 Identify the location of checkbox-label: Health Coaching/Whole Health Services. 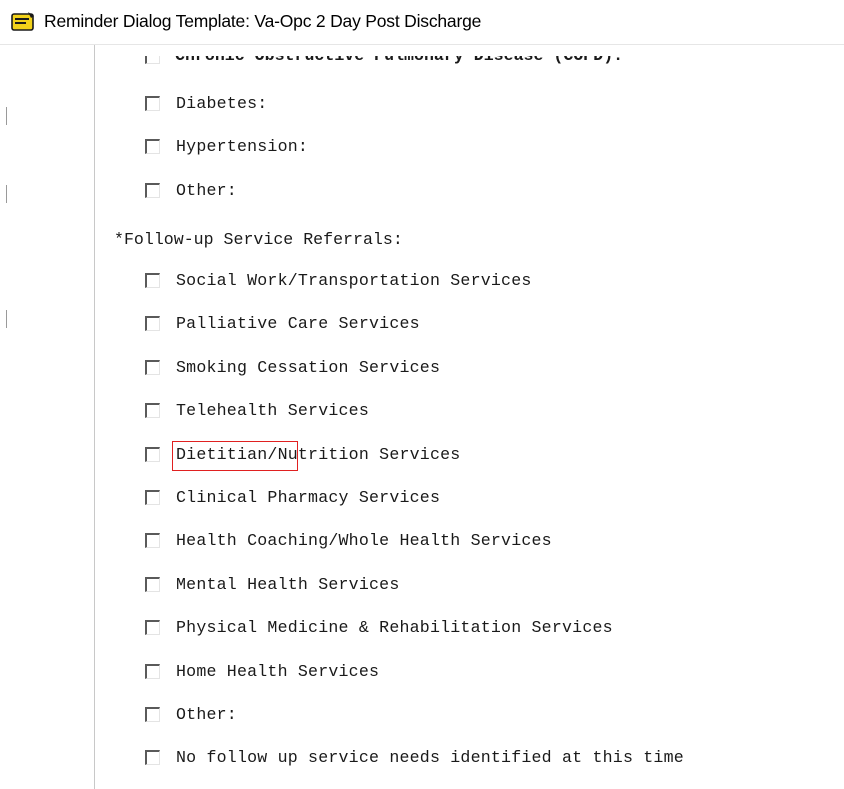
(364, 540).